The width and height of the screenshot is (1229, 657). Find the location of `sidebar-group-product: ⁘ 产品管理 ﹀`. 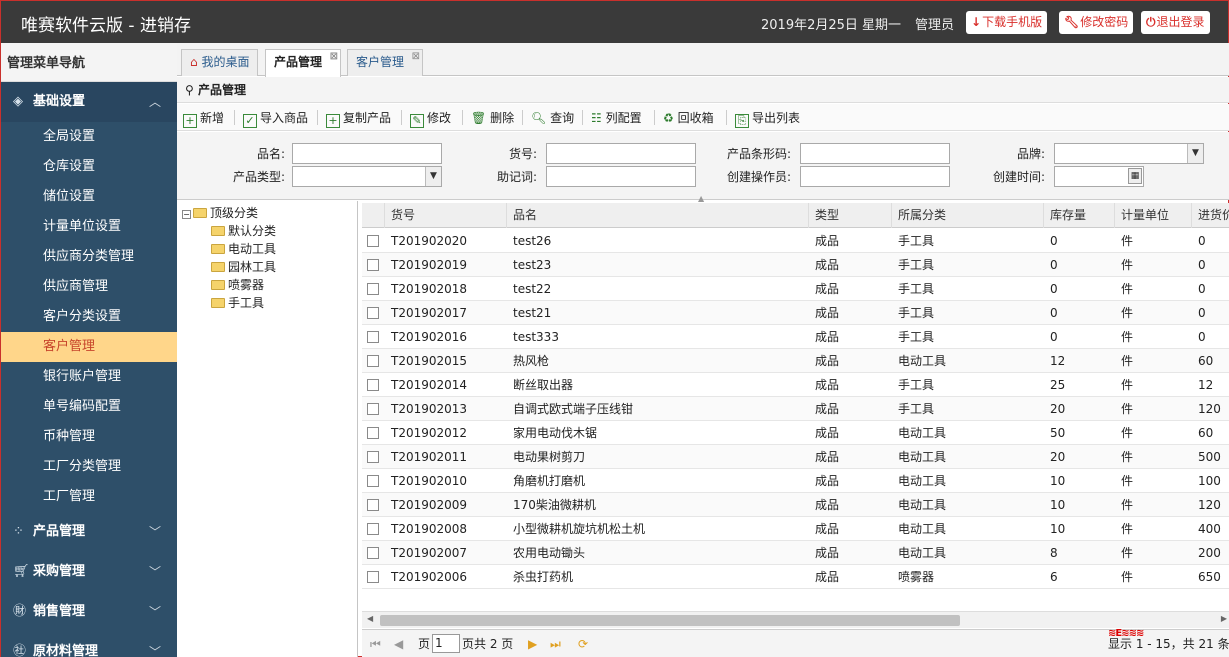

sidebar-group-product: ⁘ 产品管理 ﹀ is located at coordinates (89, 532).